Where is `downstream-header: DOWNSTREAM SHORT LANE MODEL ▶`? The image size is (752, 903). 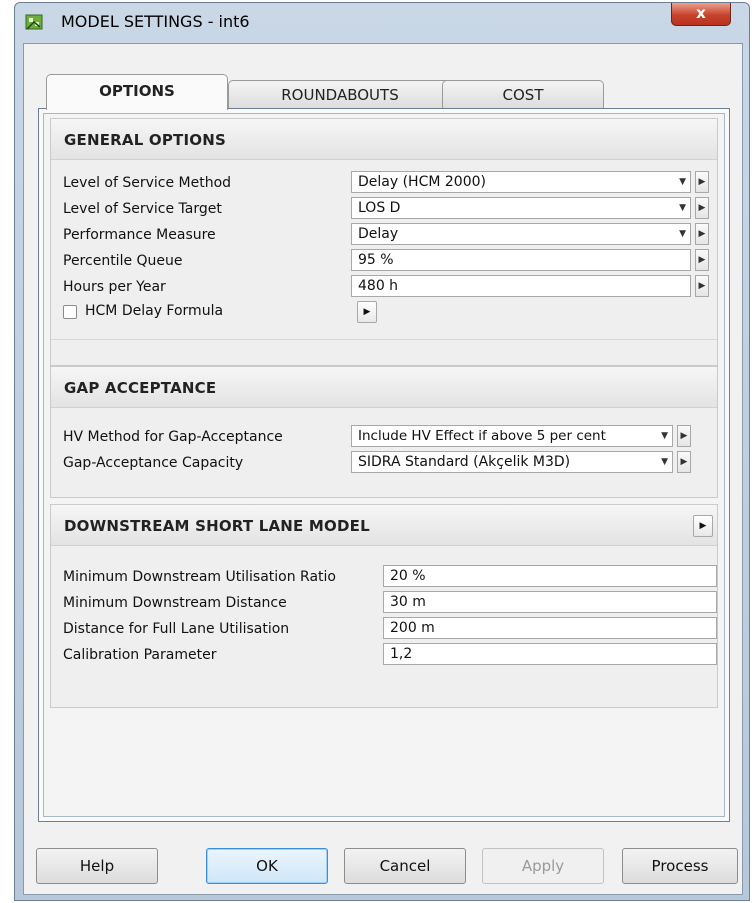
downstream-header: DOWNSTREAM SHORT LANE MODEL ▶ is located at coordinates (384, 525).